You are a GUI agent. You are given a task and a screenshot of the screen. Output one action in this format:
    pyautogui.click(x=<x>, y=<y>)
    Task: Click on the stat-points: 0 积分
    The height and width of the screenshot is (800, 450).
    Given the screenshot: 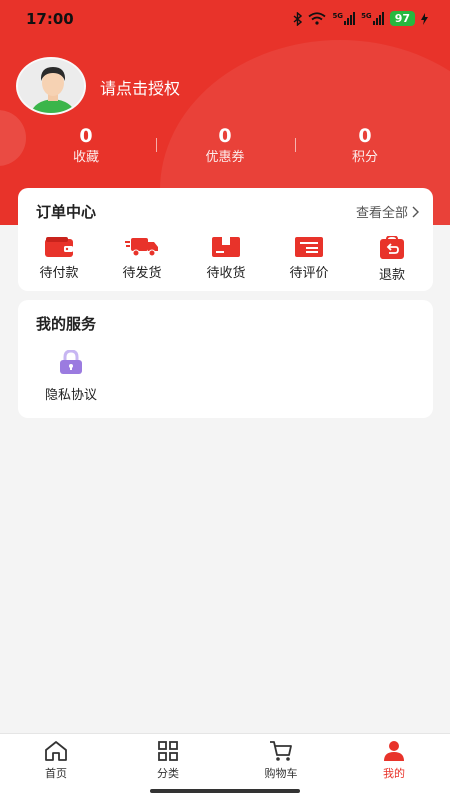 What is the action you would take?
    pyautogui.click(x=365, y=146)
    